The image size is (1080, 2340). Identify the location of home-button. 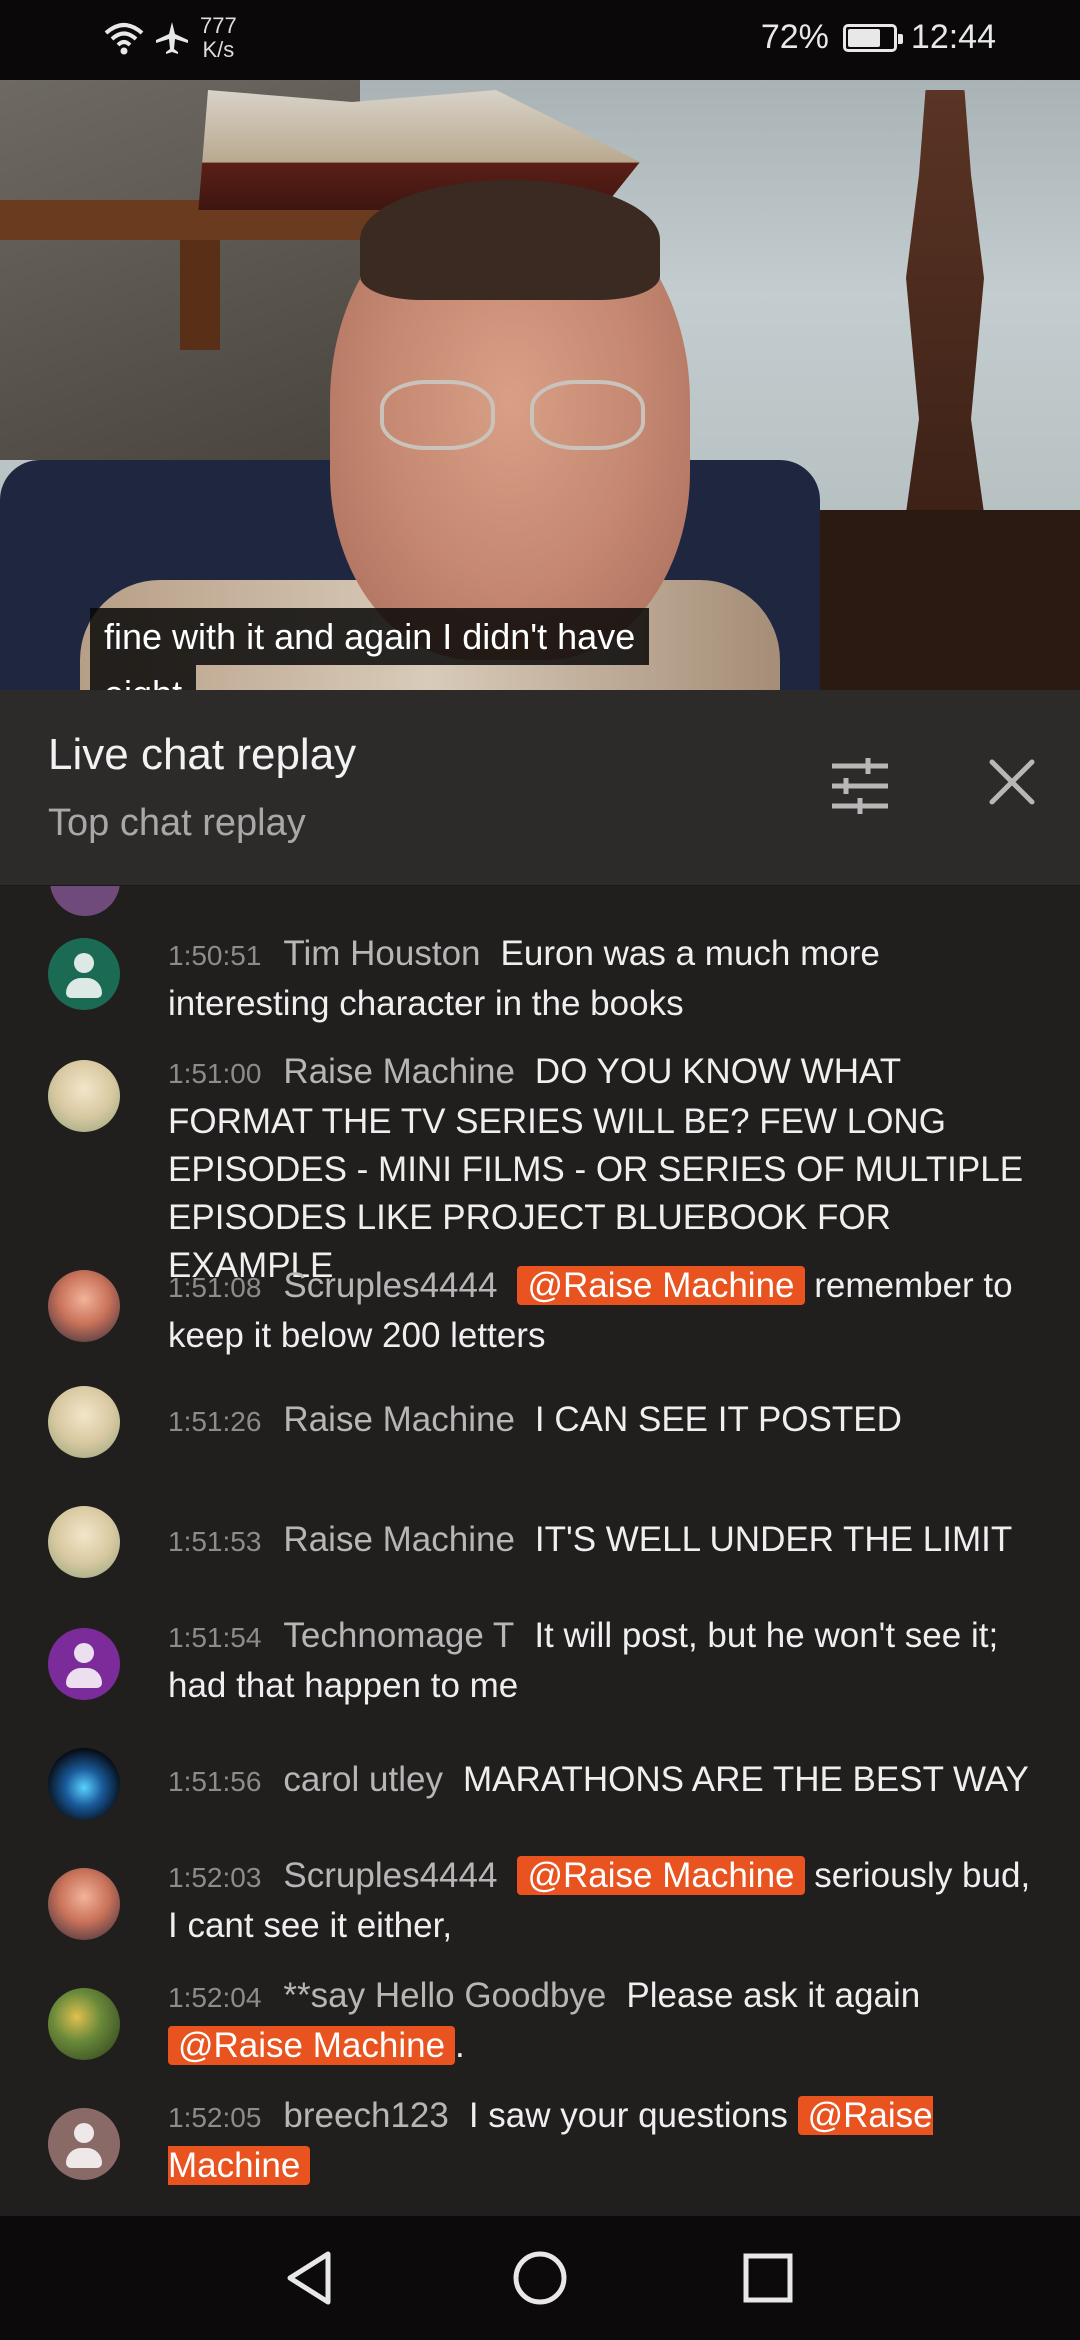
(540, 2278).